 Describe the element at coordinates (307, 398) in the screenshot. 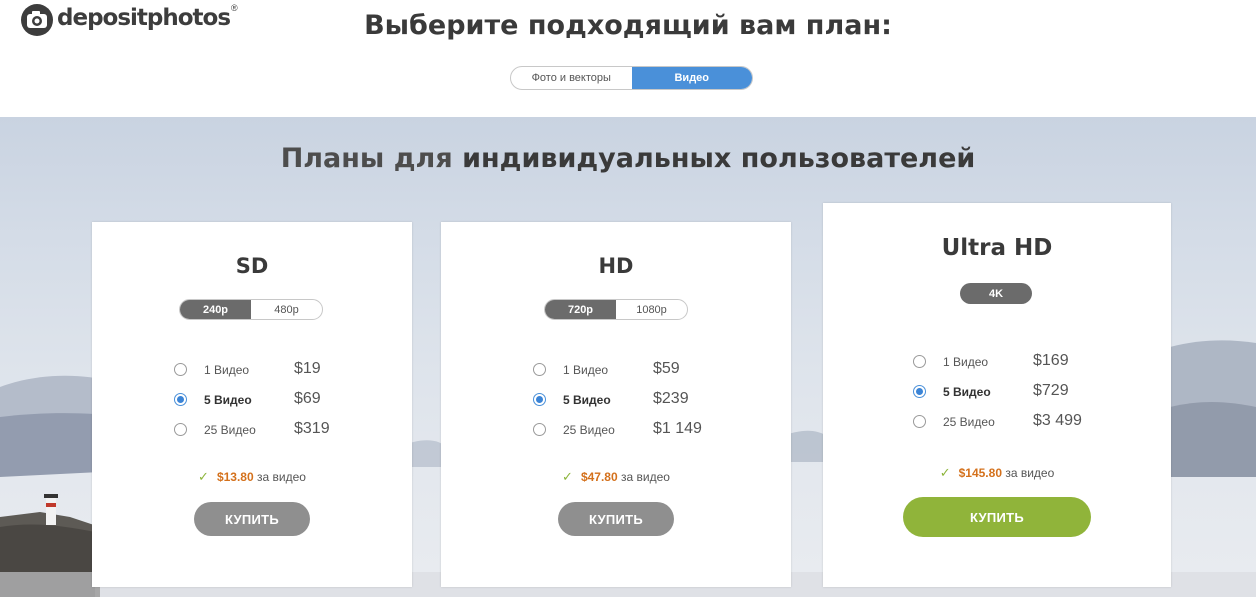

I see `option-price: $69` at that location.